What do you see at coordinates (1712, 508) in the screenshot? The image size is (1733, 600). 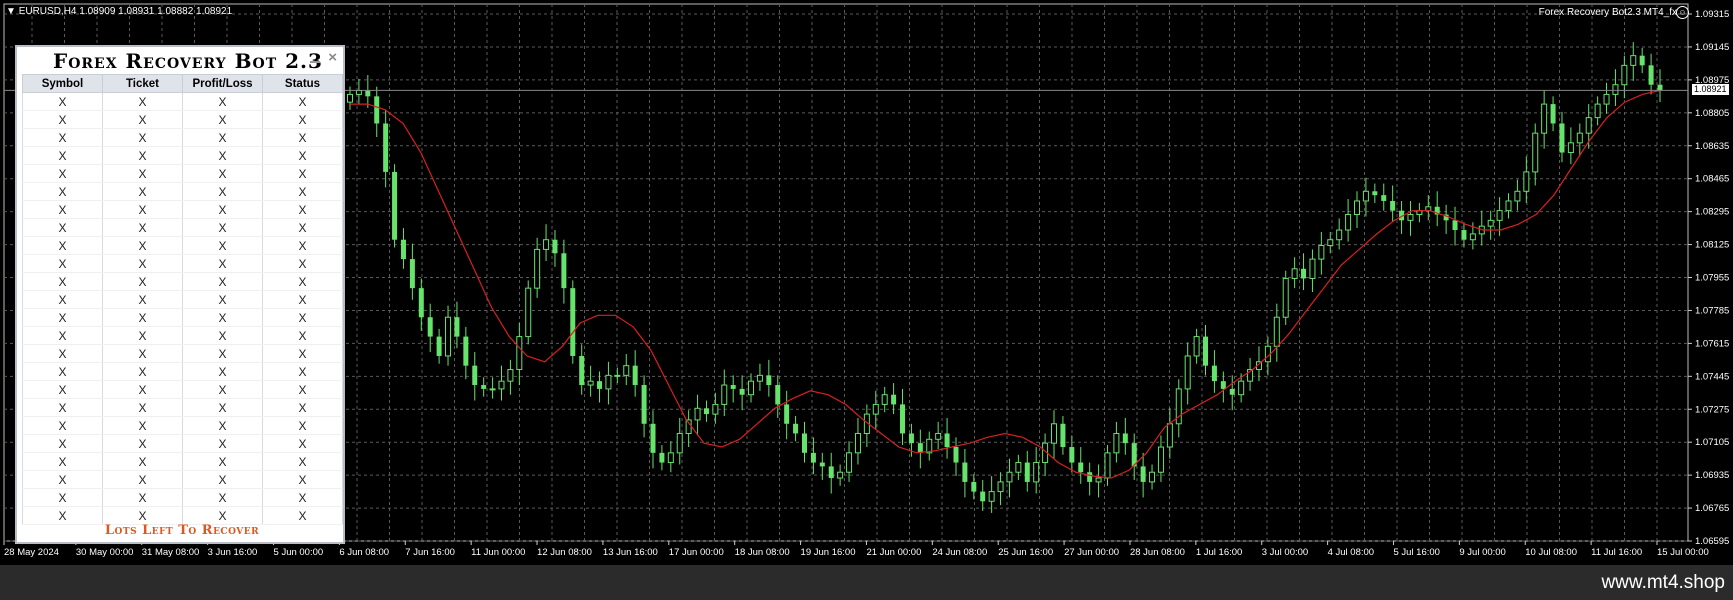 I see `y-tick-label: 1.06765` at bounding box center [1712, 508].